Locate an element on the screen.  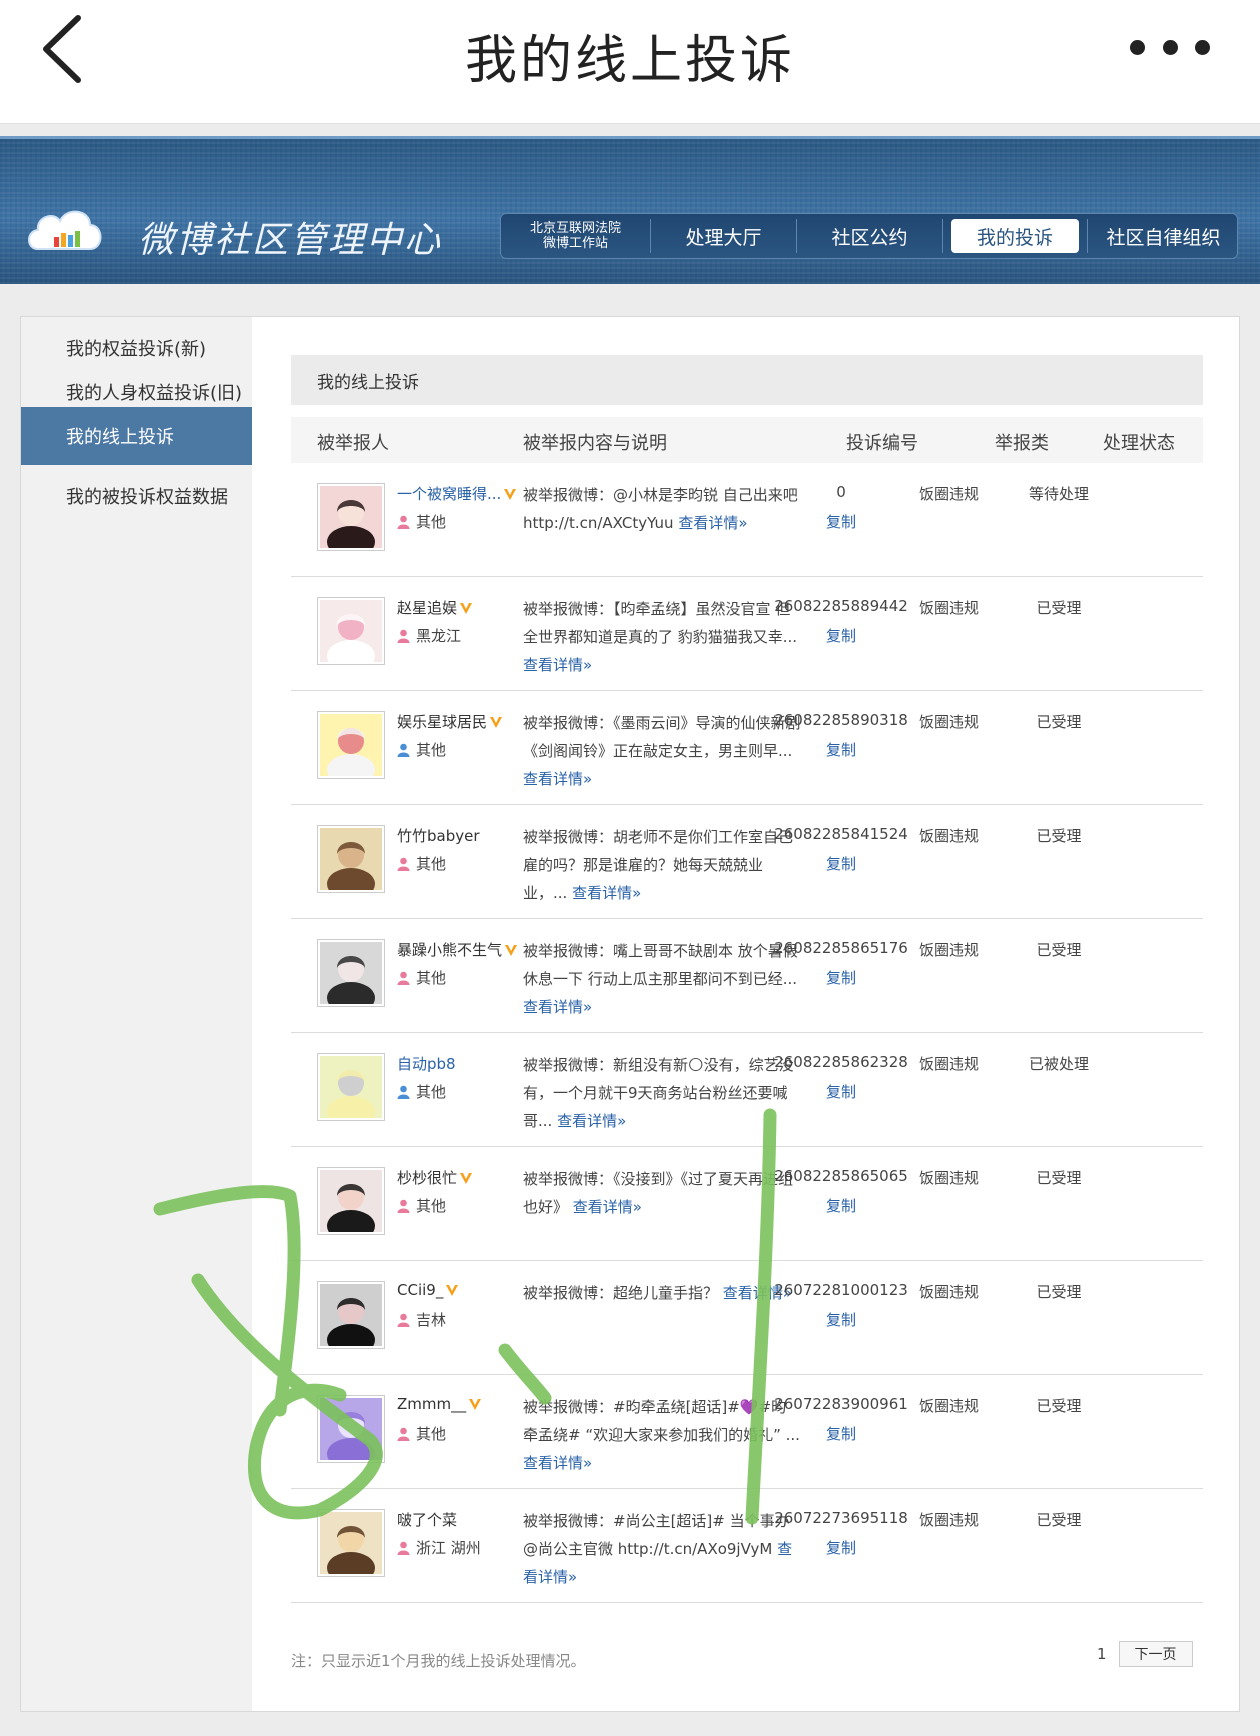
user-location: 黑龙江 is located at coordinates (429, 635).